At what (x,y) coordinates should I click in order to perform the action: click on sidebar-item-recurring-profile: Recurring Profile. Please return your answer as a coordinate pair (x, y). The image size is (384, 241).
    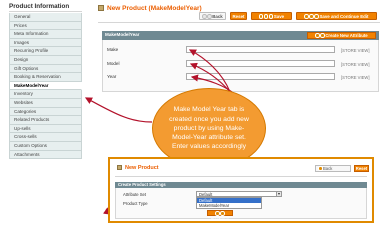
    Looking at the image, I should click on (45, 51).